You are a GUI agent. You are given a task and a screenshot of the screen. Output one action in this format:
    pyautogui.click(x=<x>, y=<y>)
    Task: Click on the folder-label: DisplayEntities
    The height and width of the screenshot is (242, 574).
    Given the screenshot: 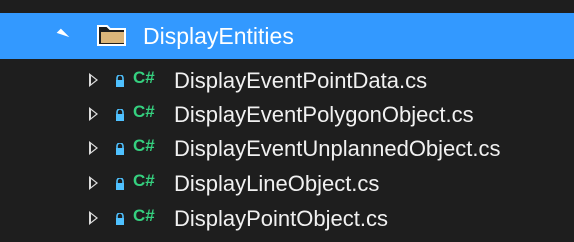 What is the action you would take?
    pyautogui.click(x=218, y=36)
    